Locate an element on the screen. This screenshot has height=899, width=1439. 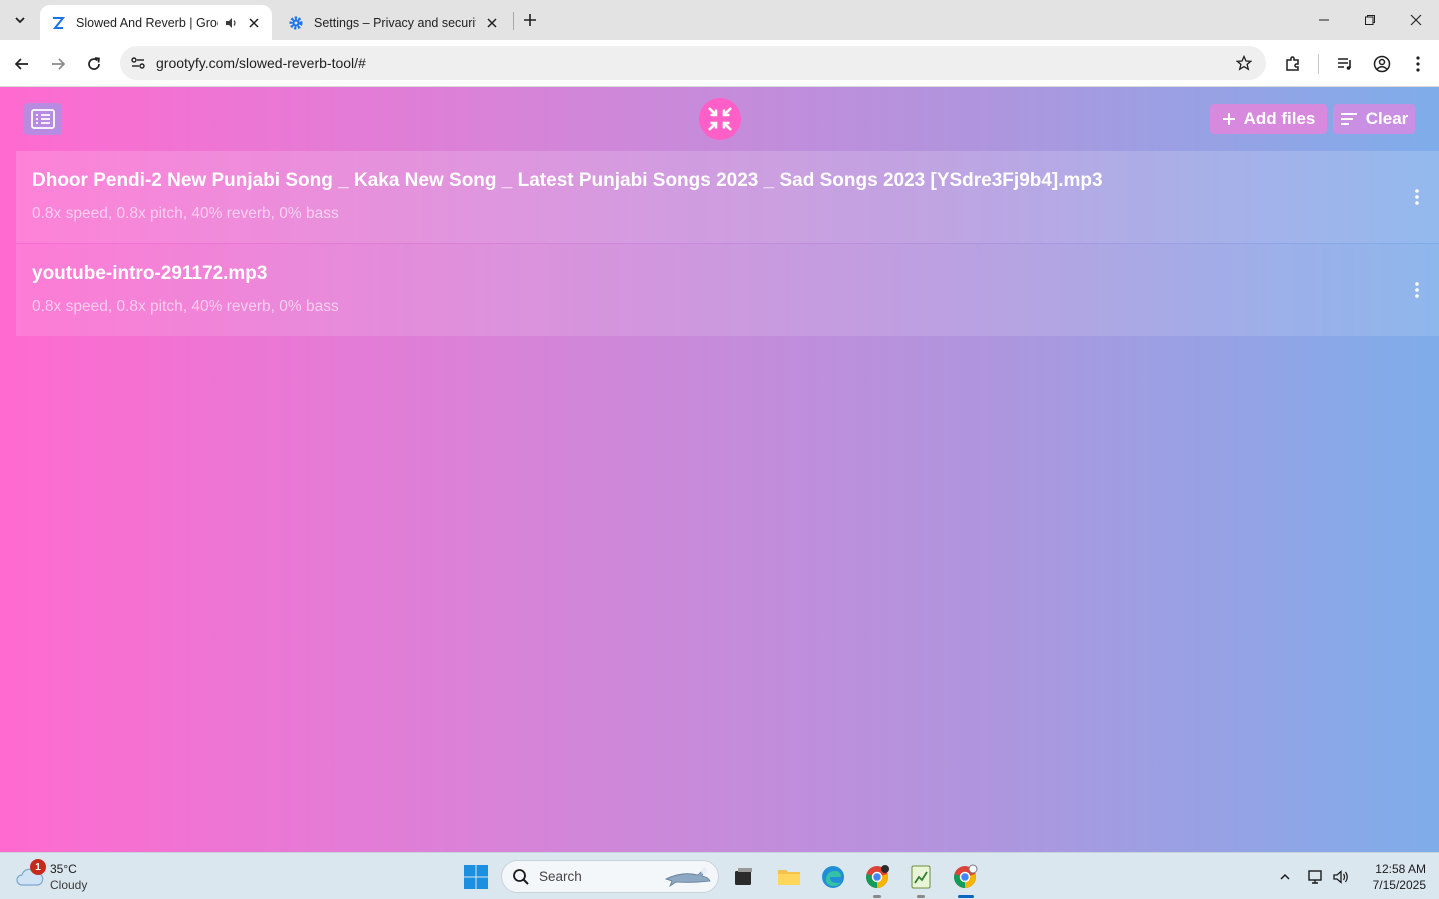
speaker-icon is located at coordinates (231, 23).